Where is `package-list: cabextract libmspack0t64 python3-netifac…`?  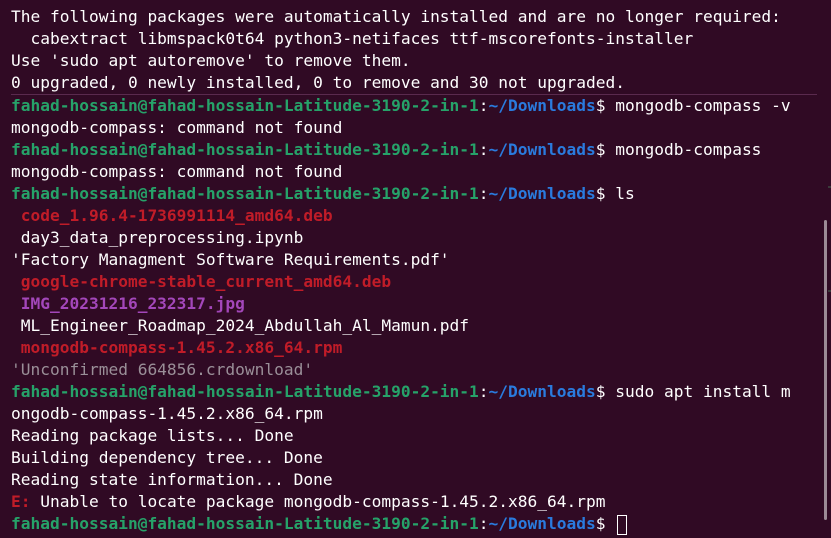 package-list: cabextract libmspack0t64 python3-netifac… is located at coordinates (352, 38).